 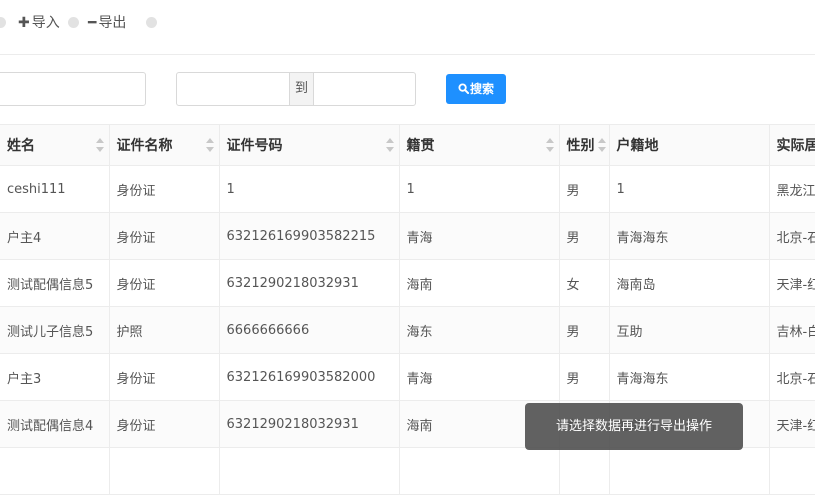 I want to click on column-header-id-number: 证件号码, so click(x=309, y=145).